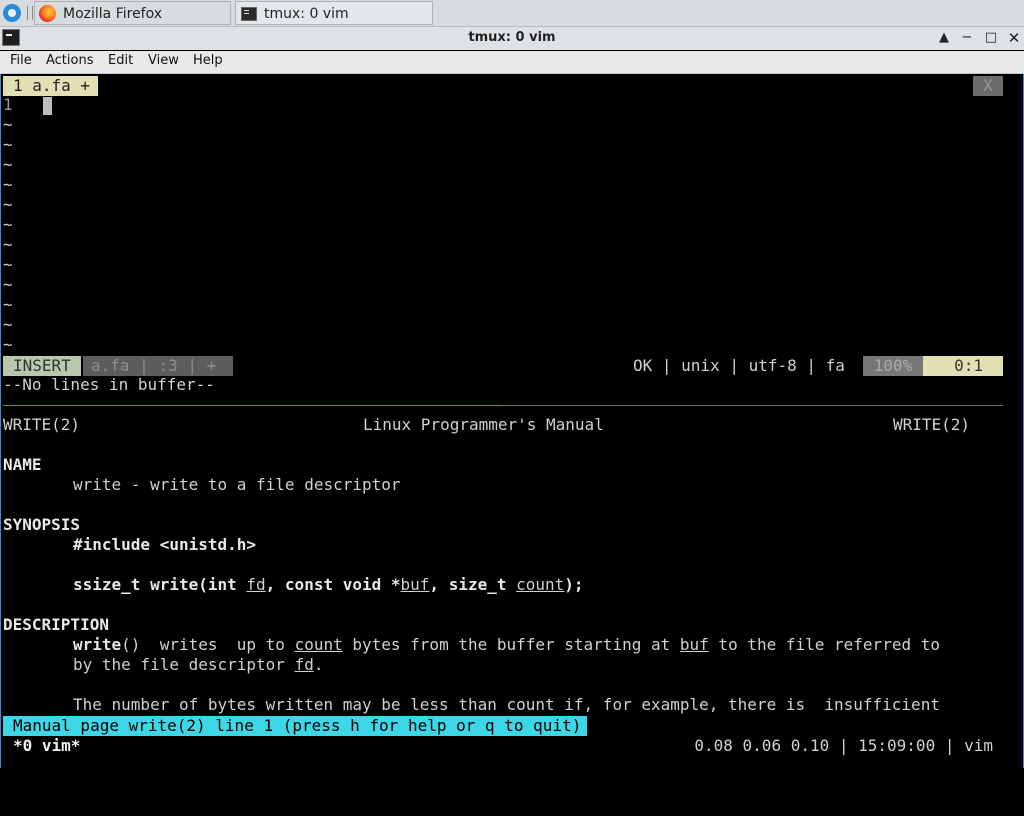 The image size is (1024, 816). I want to click on man-header-left: WRITE(2), so click(42, 424).